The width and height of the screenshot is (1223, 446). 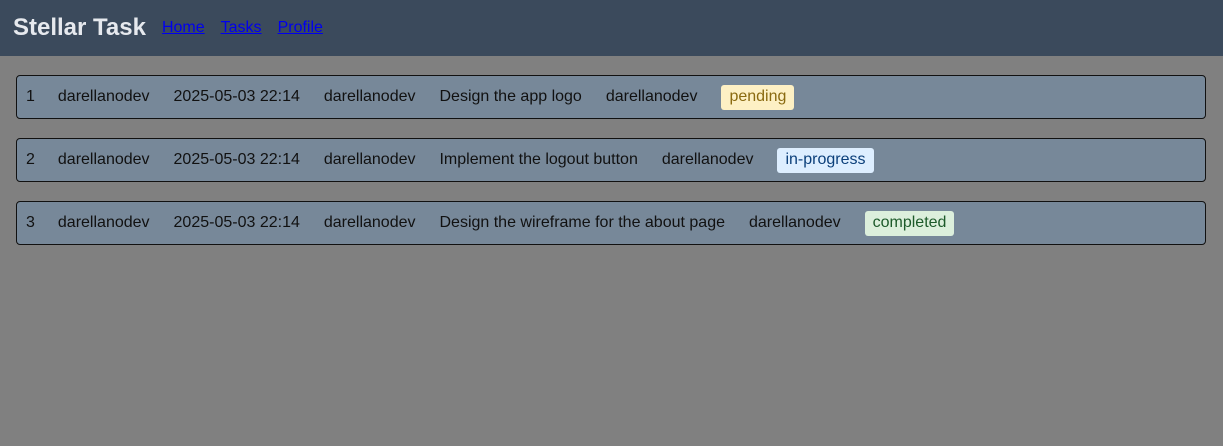 I want to click on nav-link-tasks: Tasks, so click(x=241, y=28).